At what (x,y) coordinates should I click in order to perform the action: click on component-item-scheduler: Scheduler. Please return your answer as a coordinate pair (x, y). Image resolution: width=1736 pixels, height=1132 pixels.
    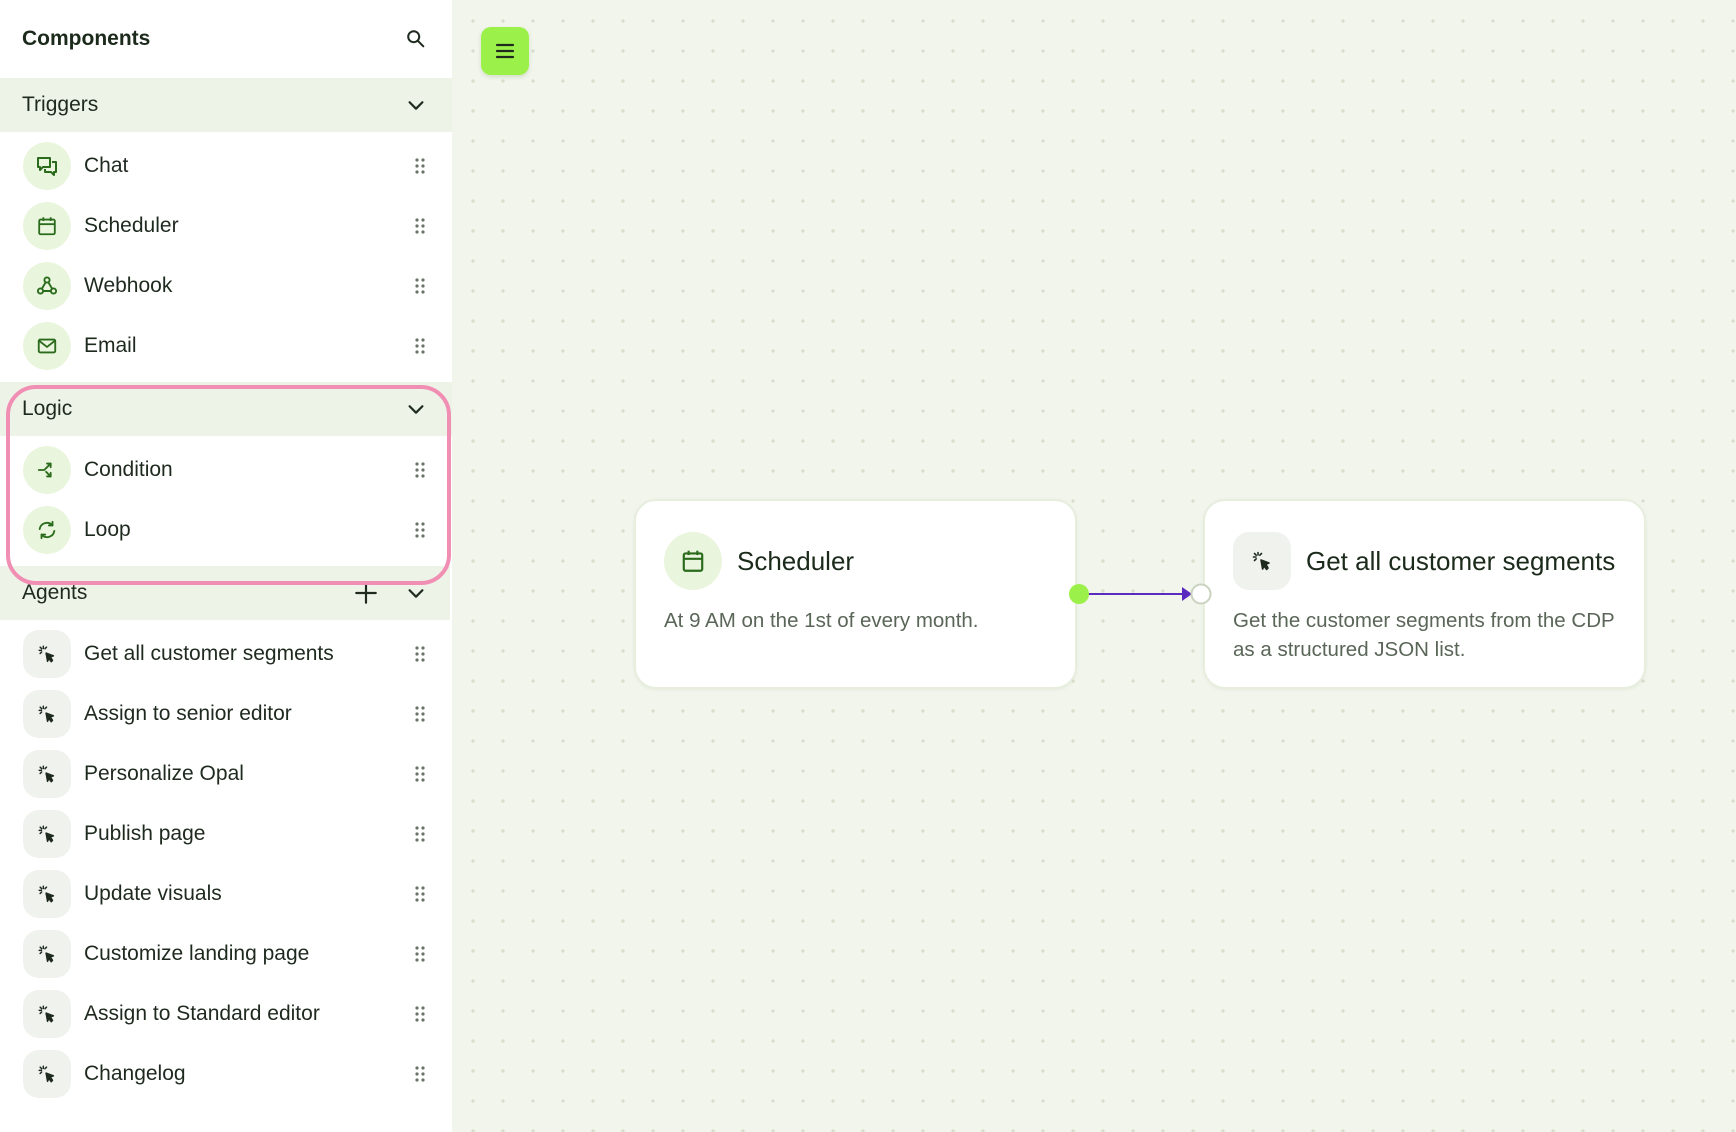
    Looking at the image, I should click on (226, 226).